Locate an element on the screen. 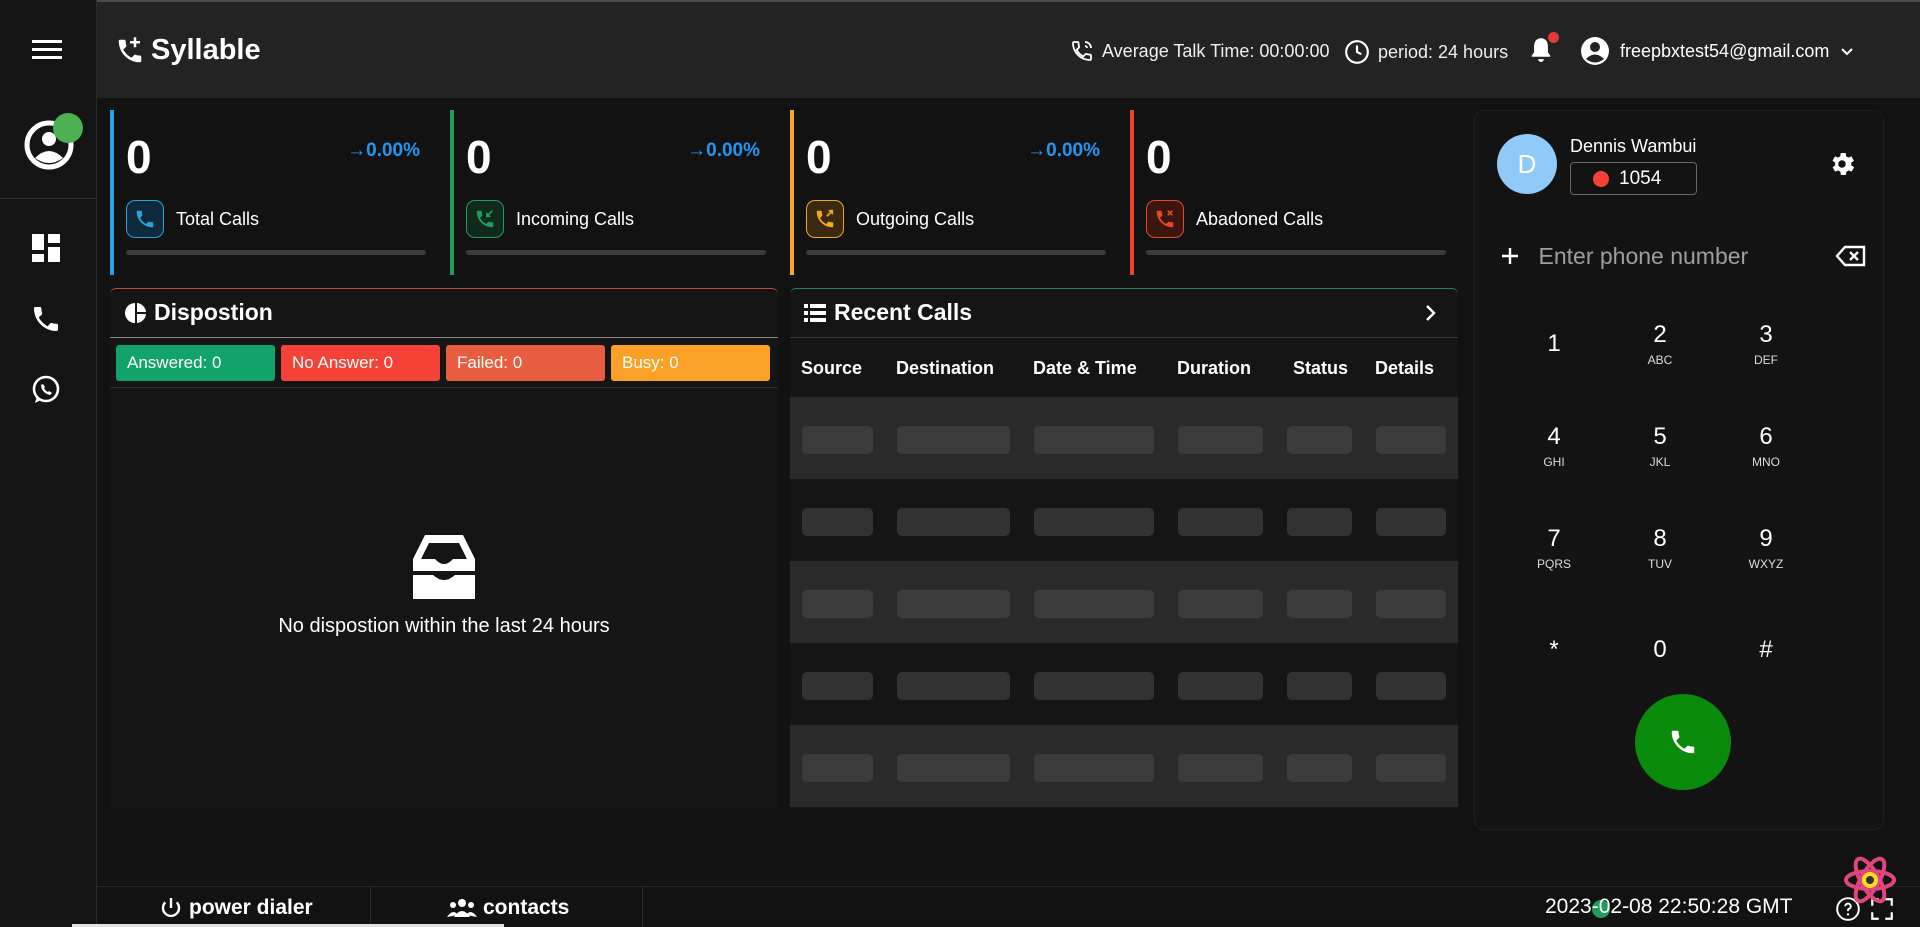 The image size is (1920, 927). gear-icon is located at coordinates (1842, 164).